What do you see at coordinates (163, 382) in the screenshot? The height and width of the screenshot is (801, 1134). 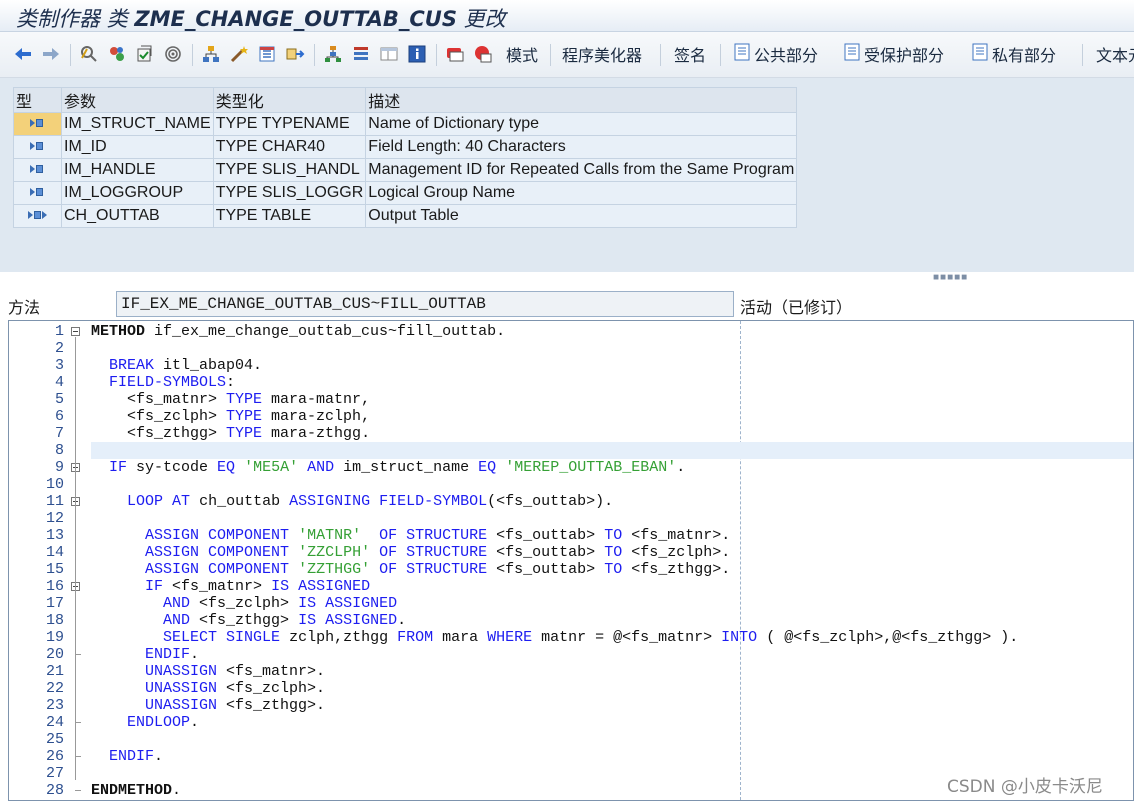 I see `code-line: FIELD-SYMBOLS:` at bounding box center [163, 382].